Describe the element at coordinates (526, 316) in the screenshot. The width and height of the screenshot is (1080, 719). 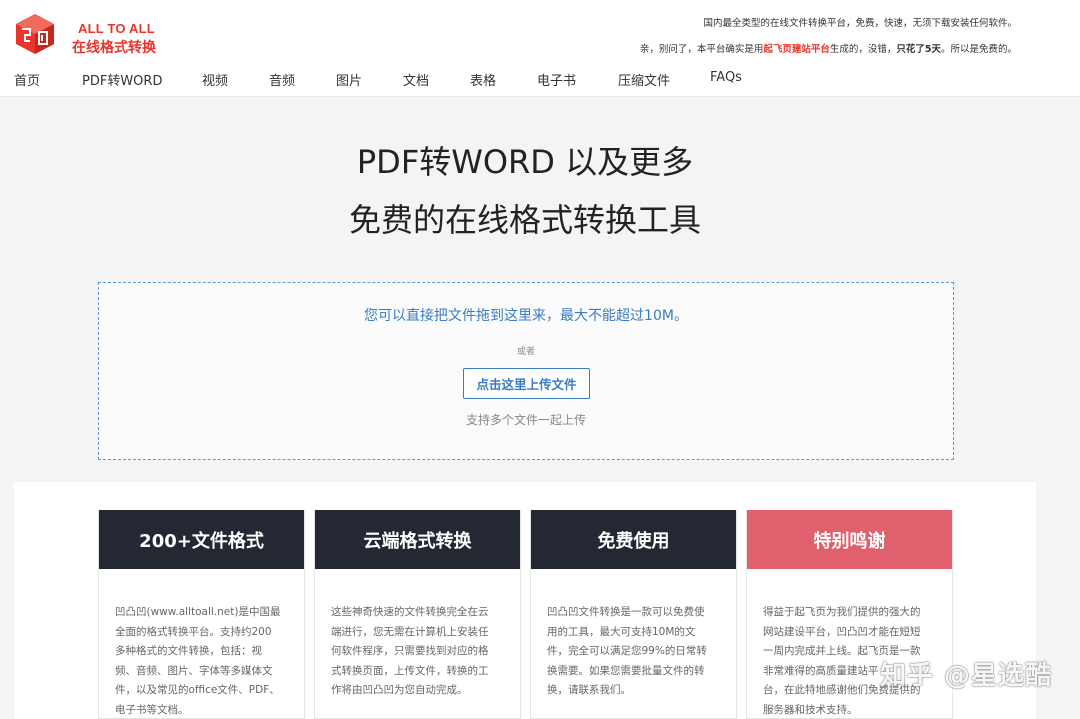
I see `drop-hint: 您可以直接把文件拖到这里来，最大不能超过10M。` at that location.